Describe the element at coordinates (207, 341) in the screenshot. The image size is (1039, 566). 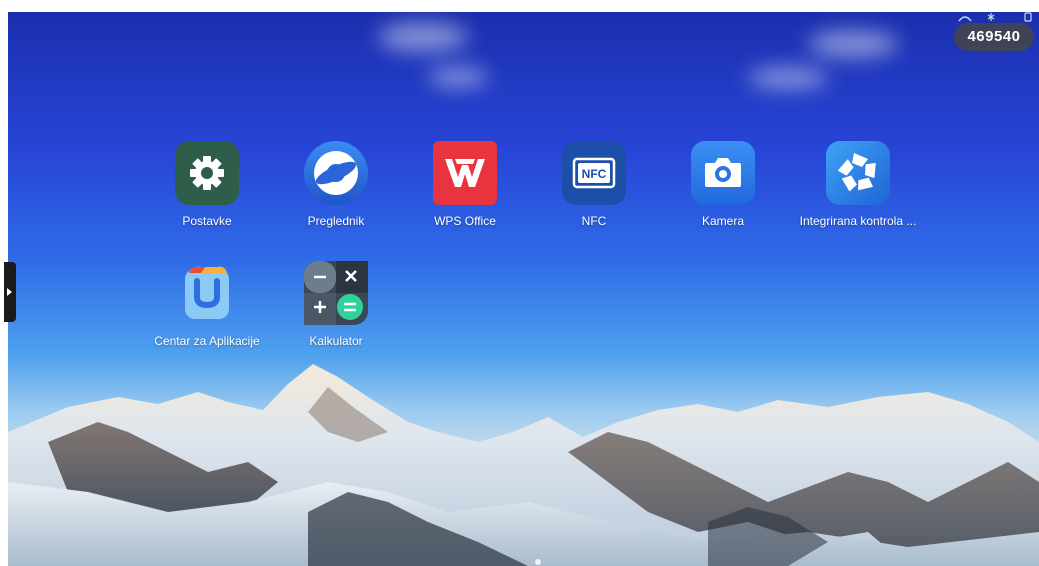
I see `app-label: Centar za Aplikacije` at that location.